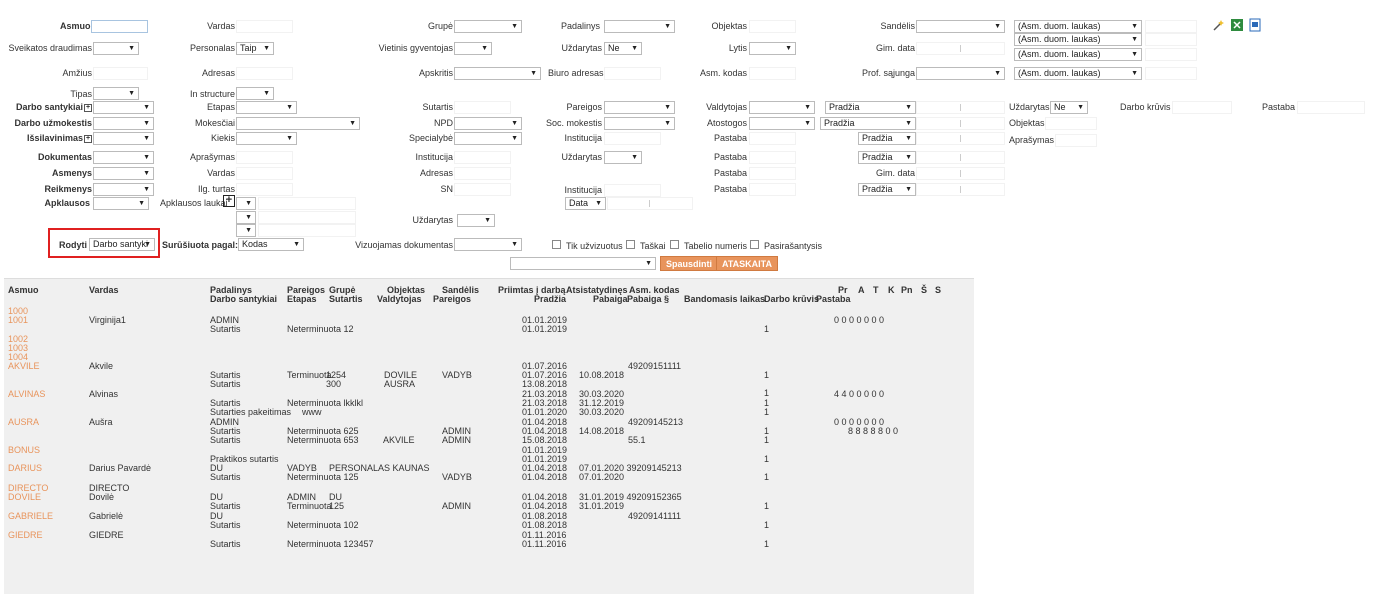 The image size is (1373, 594). What do you see at coordinates (123, 123) in the screenshot?
I see `darbo-uzmokestis-select` at bounding box center [123, 123].